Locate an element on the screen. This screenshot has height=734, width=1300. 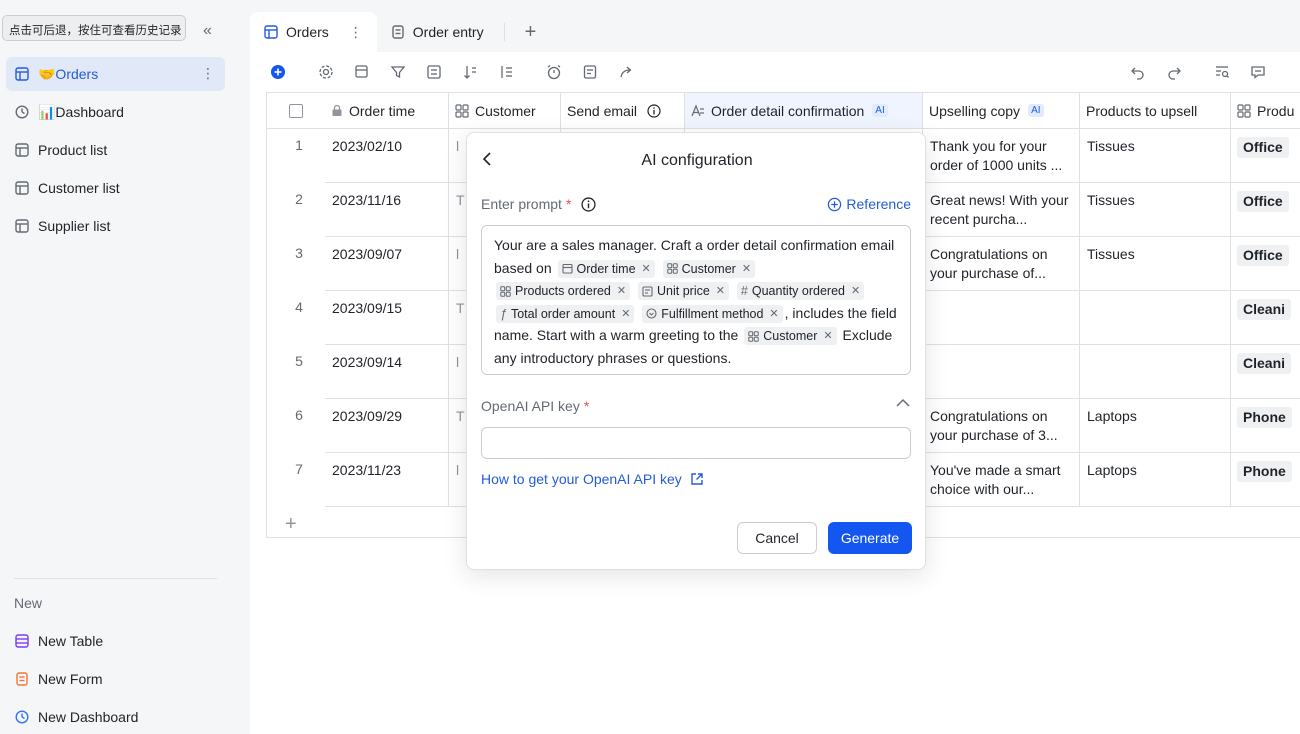
column-header-customer: Customer is located at coordinates (505, 111).